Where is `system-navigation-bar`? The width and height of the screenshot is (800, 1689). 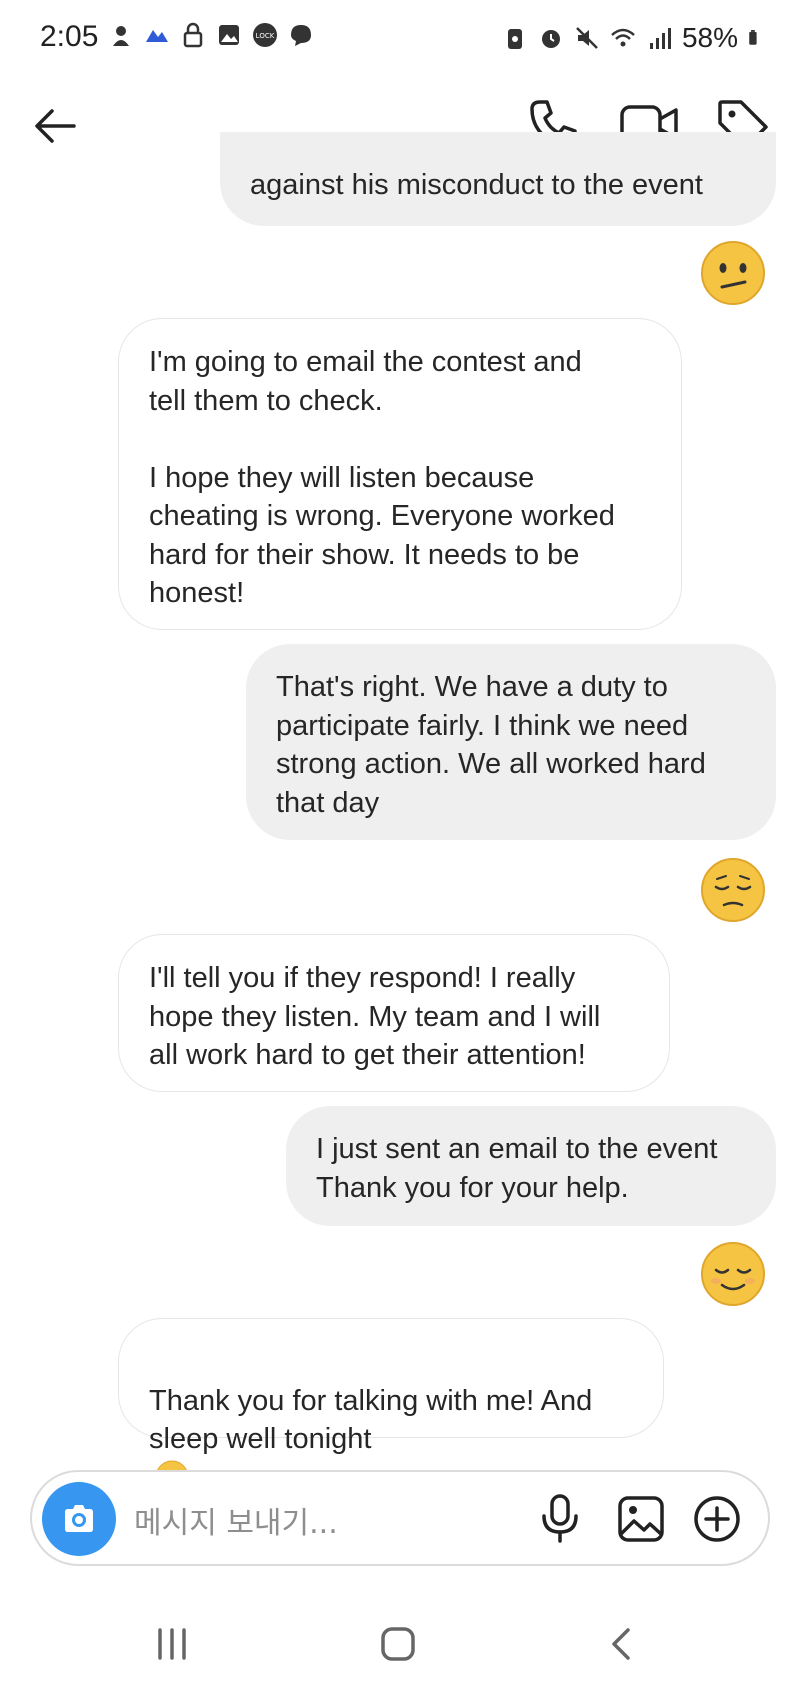 system-navigation-bar is located at coordinates (400, 1644).